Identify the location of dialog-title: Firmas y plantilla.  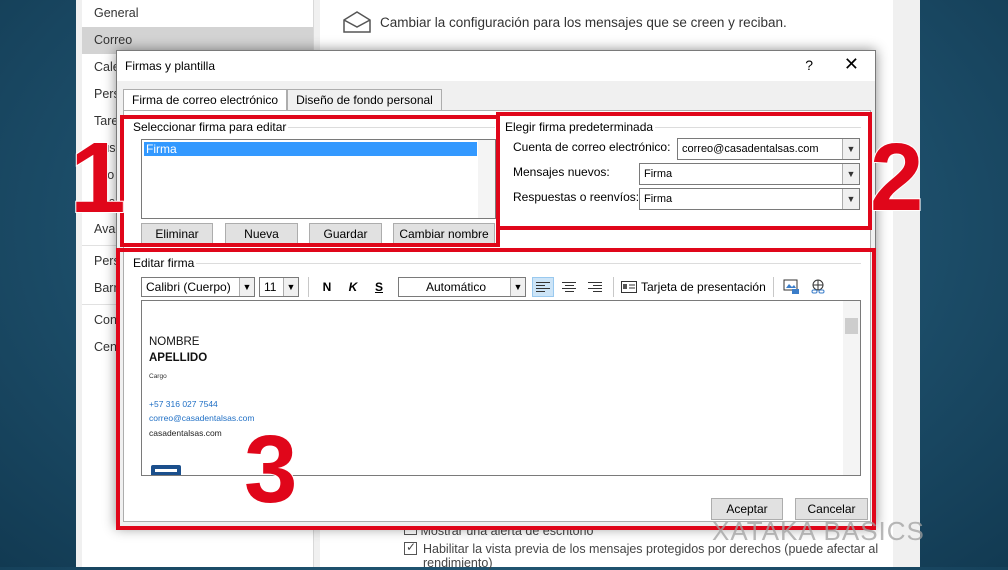
(170, 66).